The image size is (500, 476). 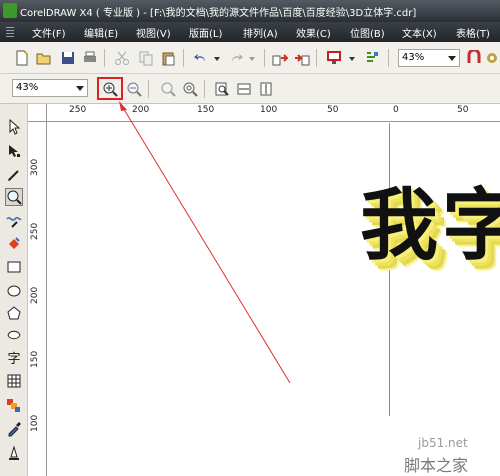 What do you see at coordinates (222, 89) in the screenshot?
I see `zoom-to-page-icon` at bounding box center [222, 89].